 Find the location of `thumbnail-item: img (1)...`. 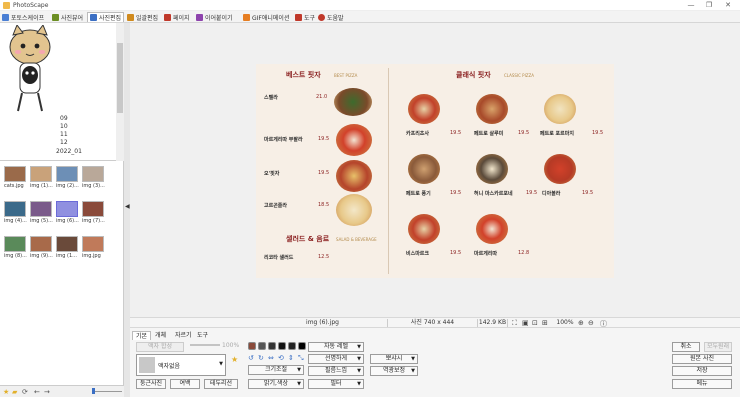

thumbnail-item: img (1)... is located at coordinates (42, 177).